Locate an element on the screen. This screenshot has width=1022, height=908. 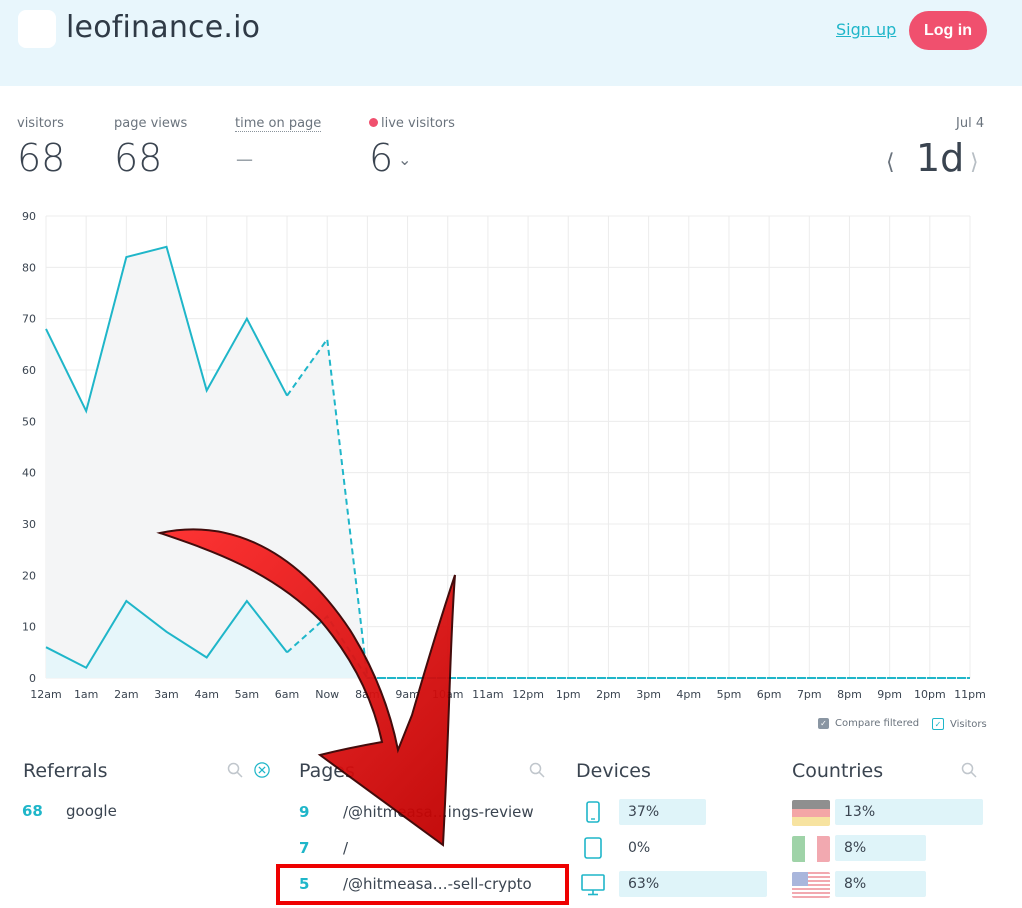
y-tick-label: 70 is located at coordinates (29, 319).